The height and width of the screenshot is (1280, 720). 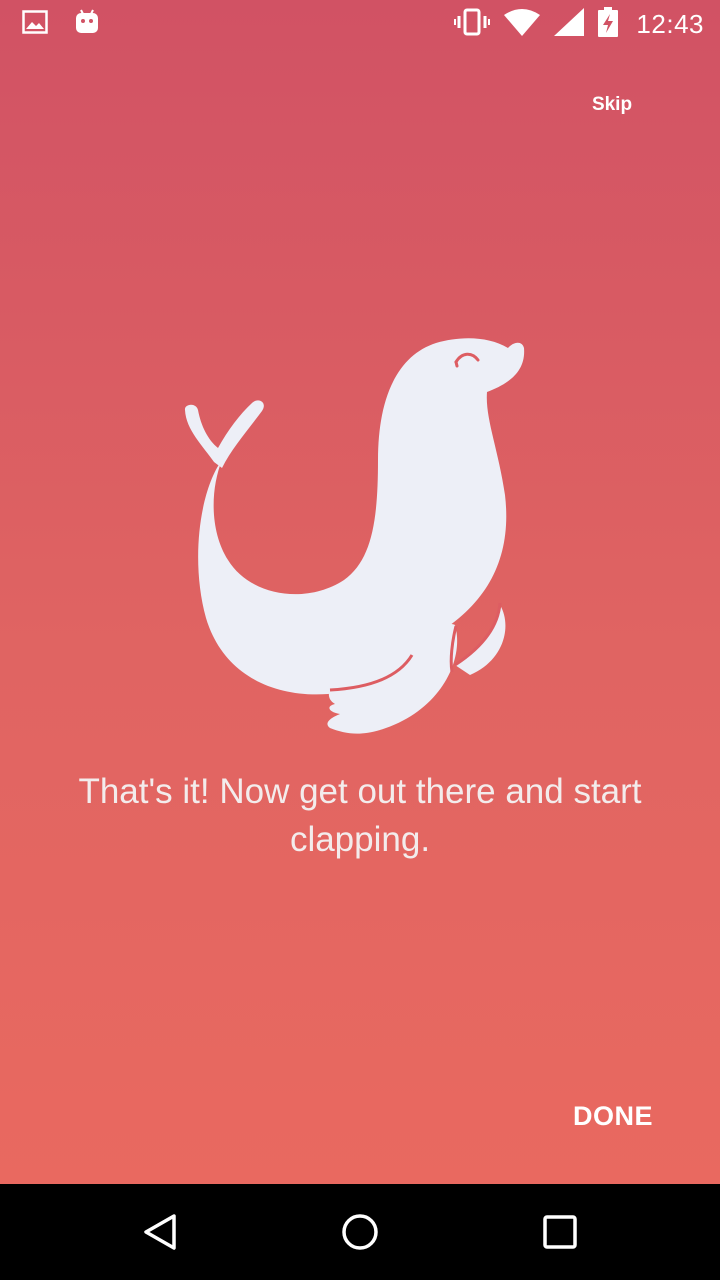 I want to click on status-bar: 12:43, so click(x=360, y=24).